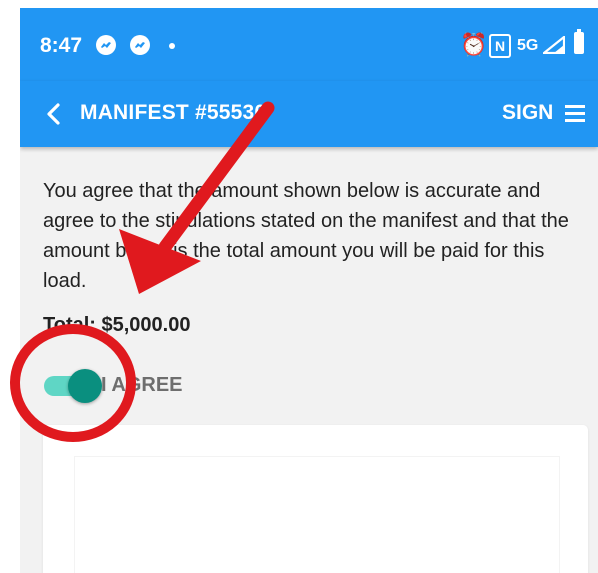 This screenshot has height=573, width=598. I want to click on nfc-icon: N, so click(500, 46).